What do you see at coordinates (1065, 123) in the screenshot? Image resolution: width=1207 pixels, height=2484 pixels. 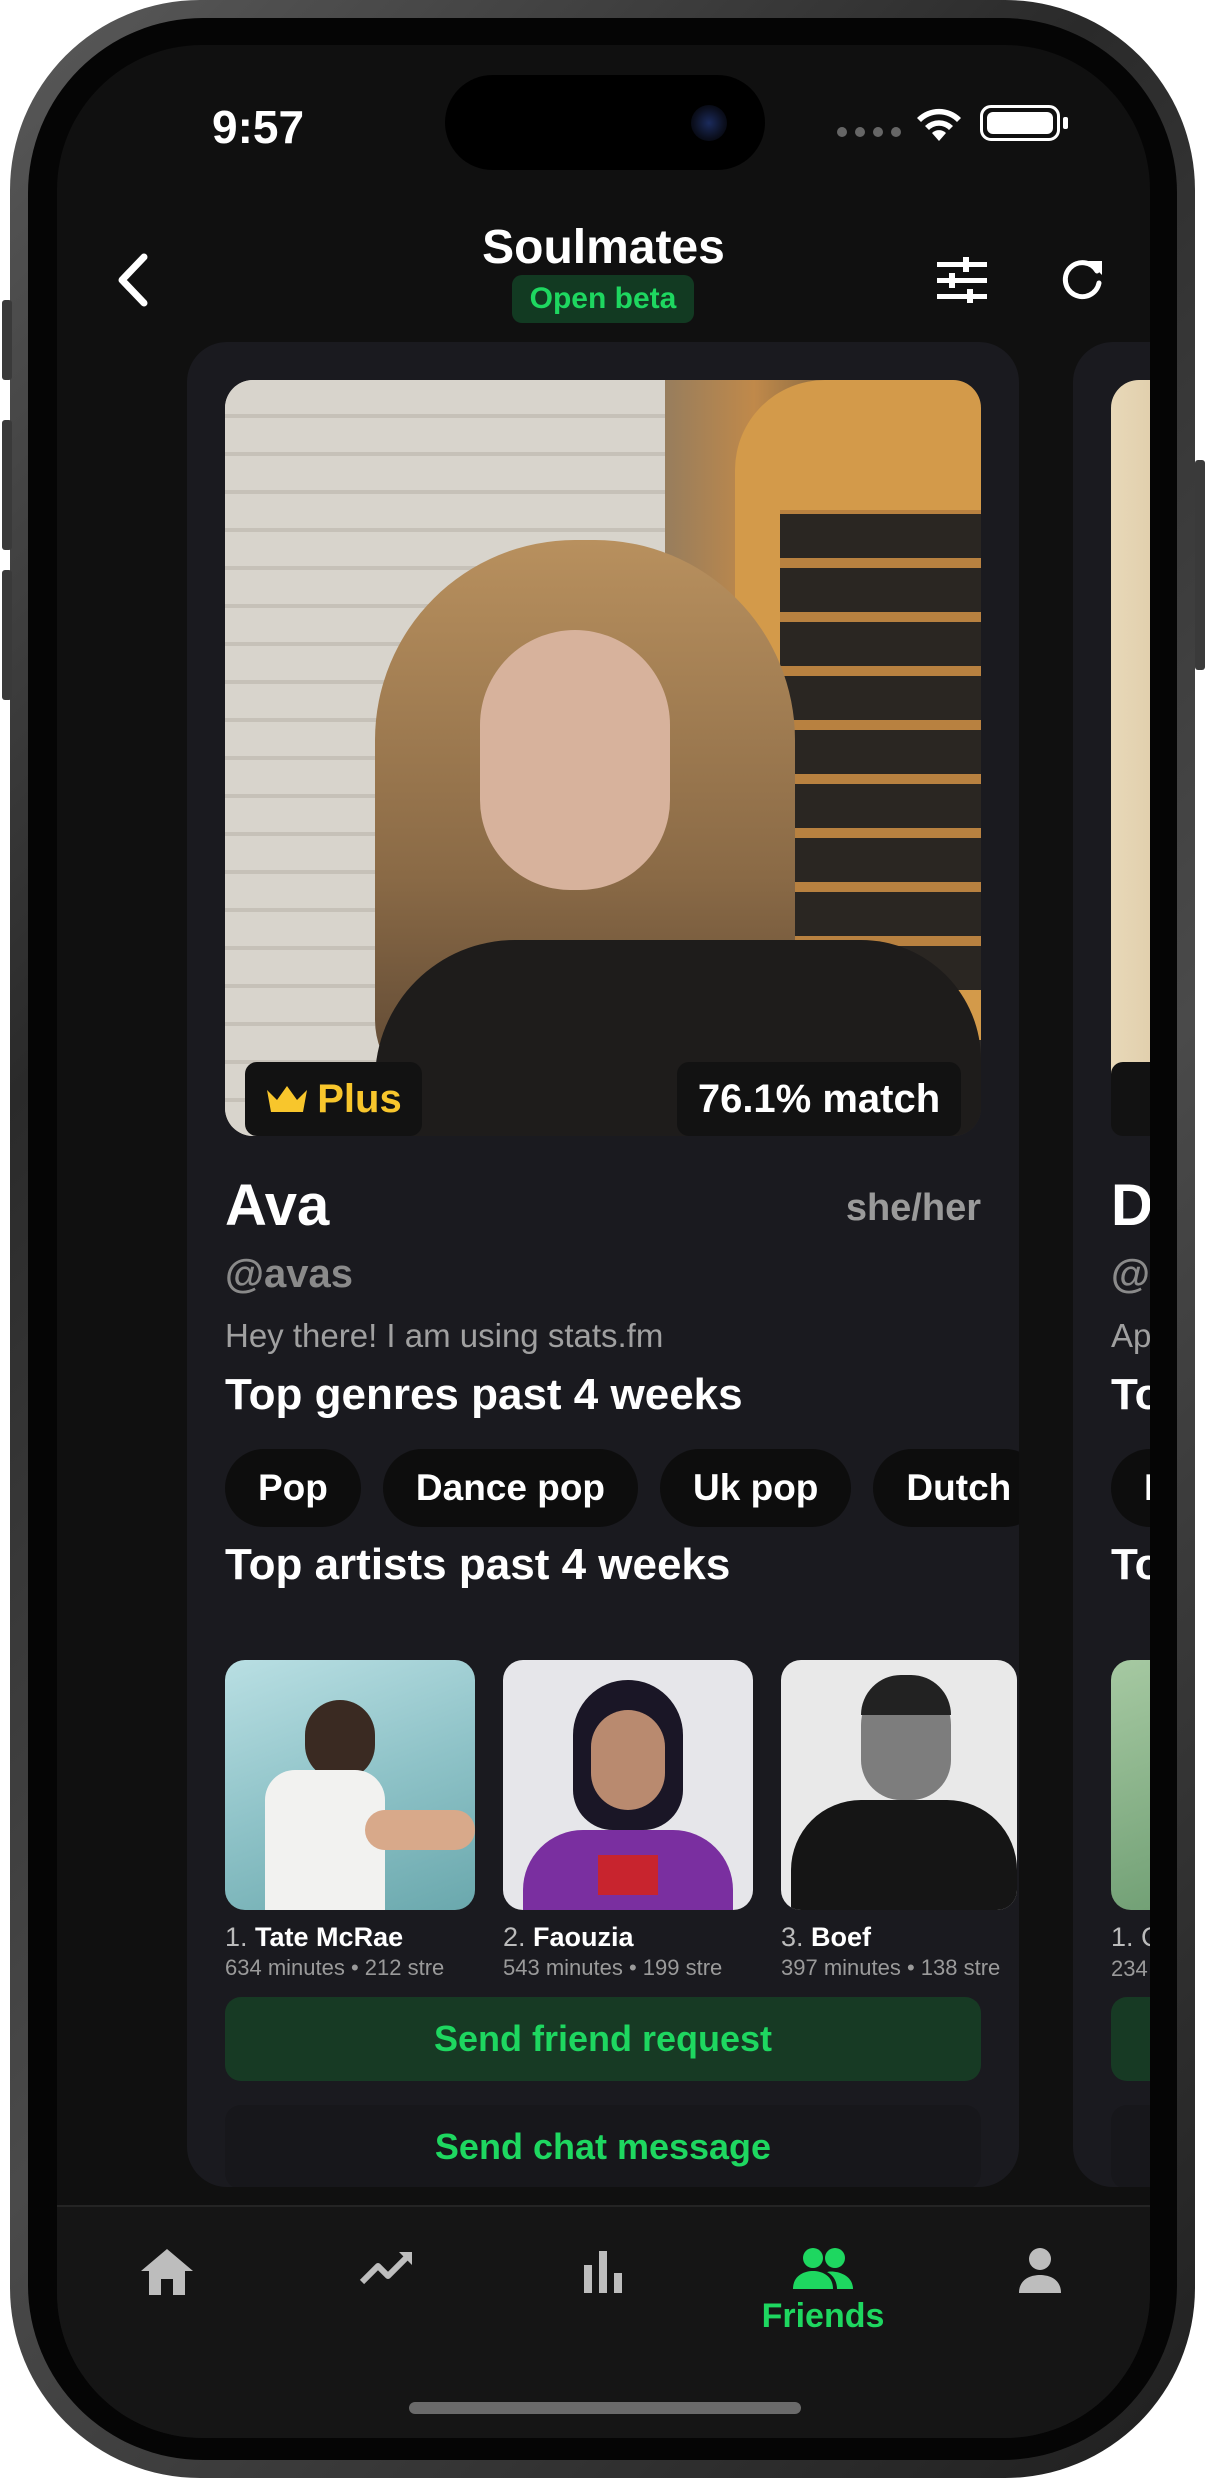 I see `battery-nub` at bounding box center [1065, 123].